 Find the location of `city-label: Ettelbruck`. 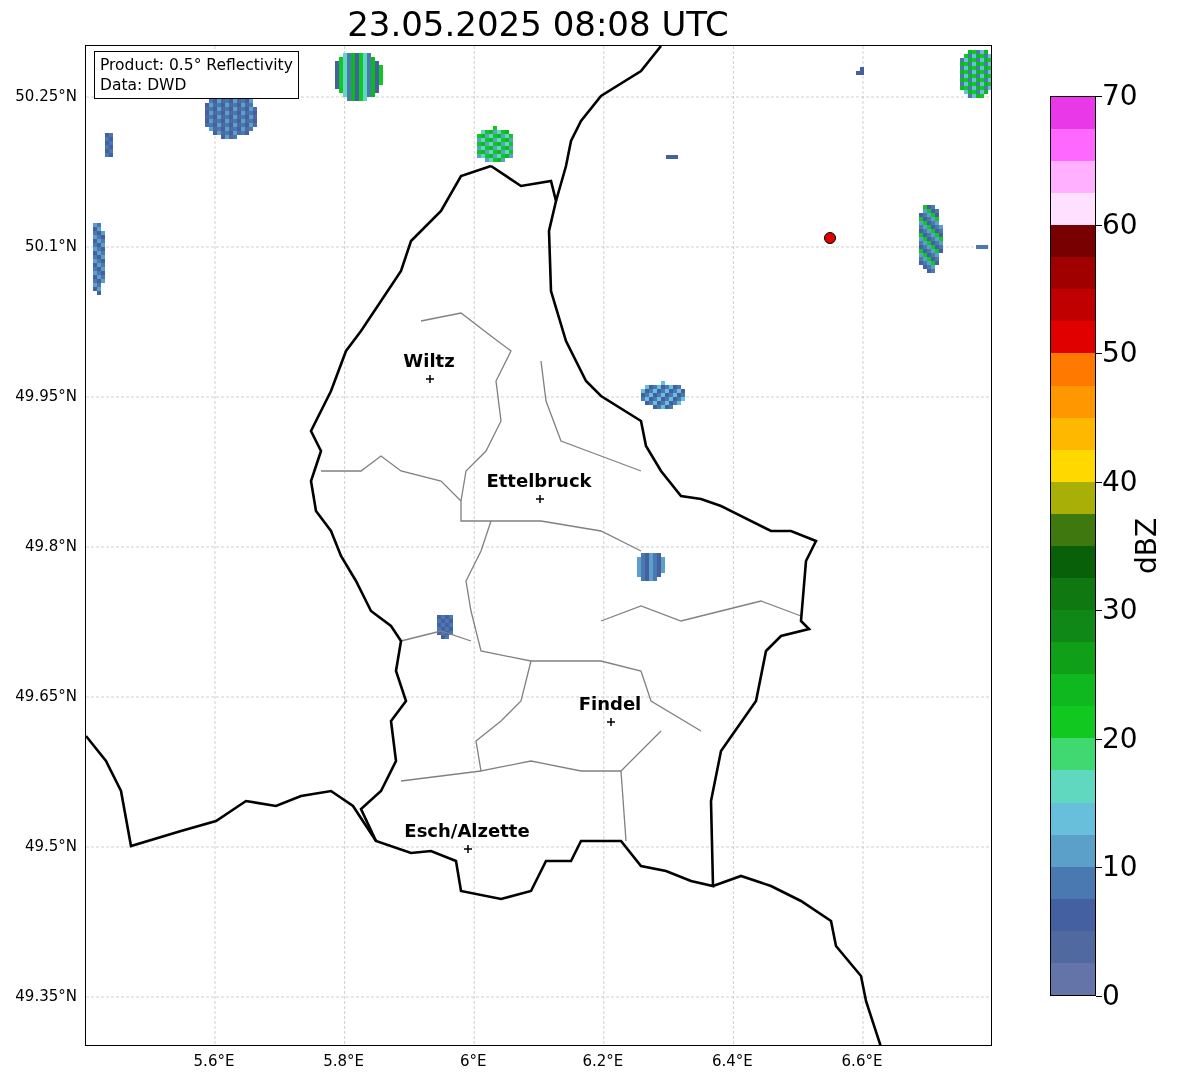

city-label: Ettelbruck is located at coordinates (539, 480).